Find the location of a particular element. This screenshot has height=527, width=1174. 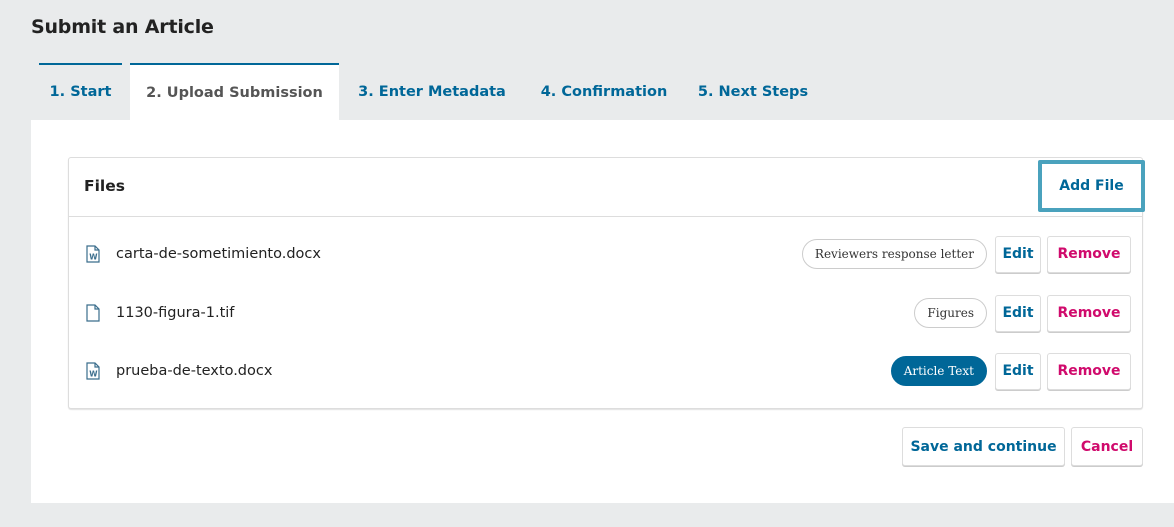

file-row-actions: Figures Edit Remove is located at coordinates (1022, 313).